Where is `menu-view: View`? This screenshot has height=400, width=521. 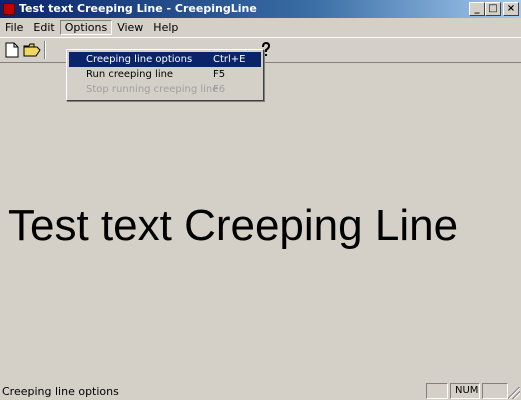 menu-view: View is located at coordinates (130, 27).